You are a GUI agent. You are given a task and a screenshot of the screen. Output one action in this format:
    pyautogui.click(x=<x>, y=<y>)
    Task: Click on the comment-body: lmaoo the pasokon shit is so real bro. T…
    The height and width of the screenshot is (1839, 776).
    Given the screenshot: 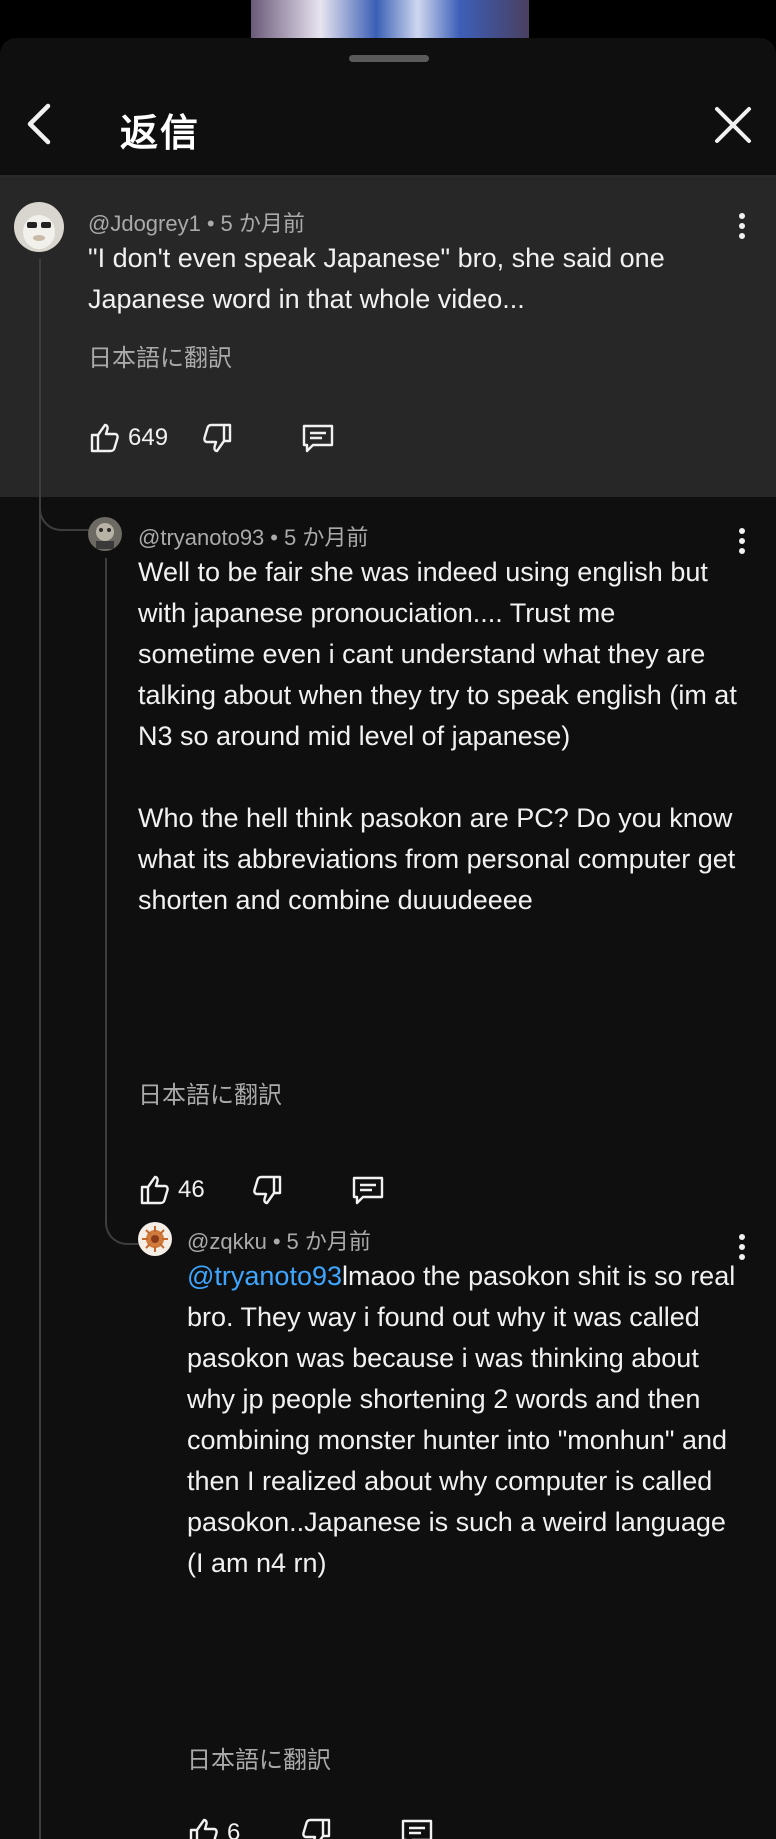 What is the action you would take?
    pyautogui.click(x=465, y=1419)
    